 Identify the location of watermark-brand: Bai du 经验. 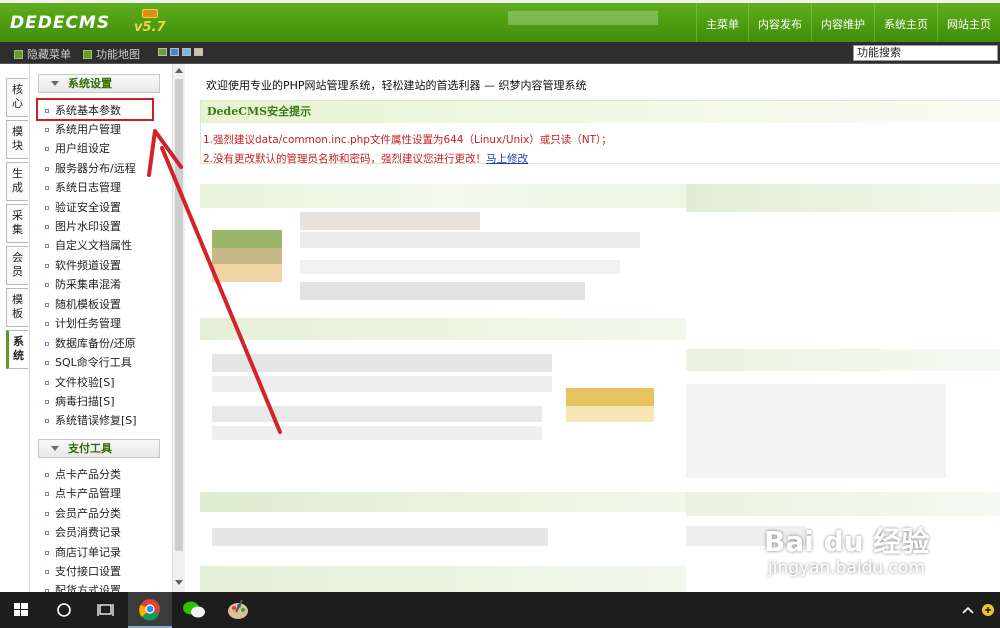
(847, 541).